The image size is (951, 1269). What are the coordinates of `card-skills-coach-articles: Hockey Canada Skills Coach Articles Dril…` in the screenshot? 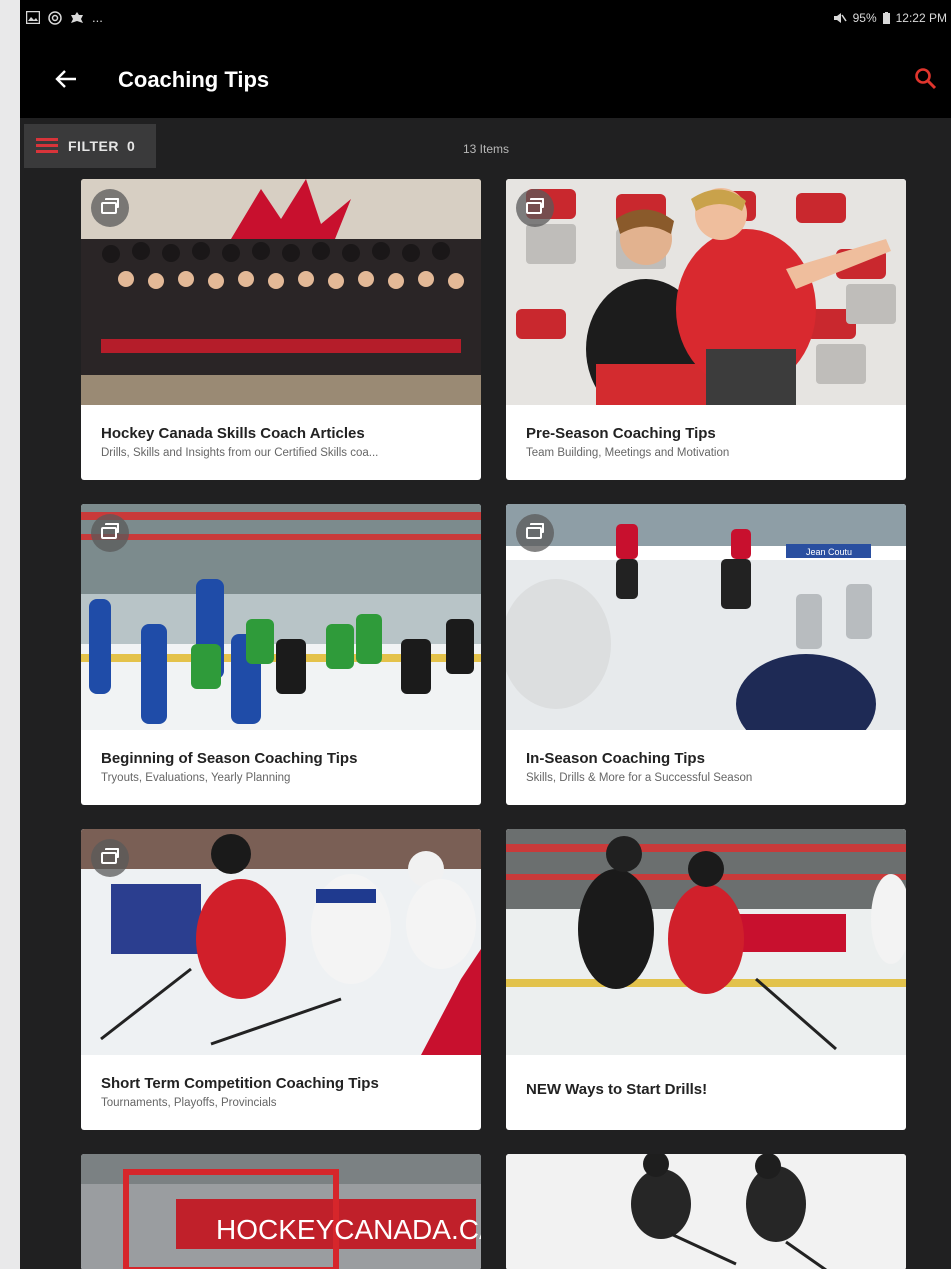 It's located at (281, 329).